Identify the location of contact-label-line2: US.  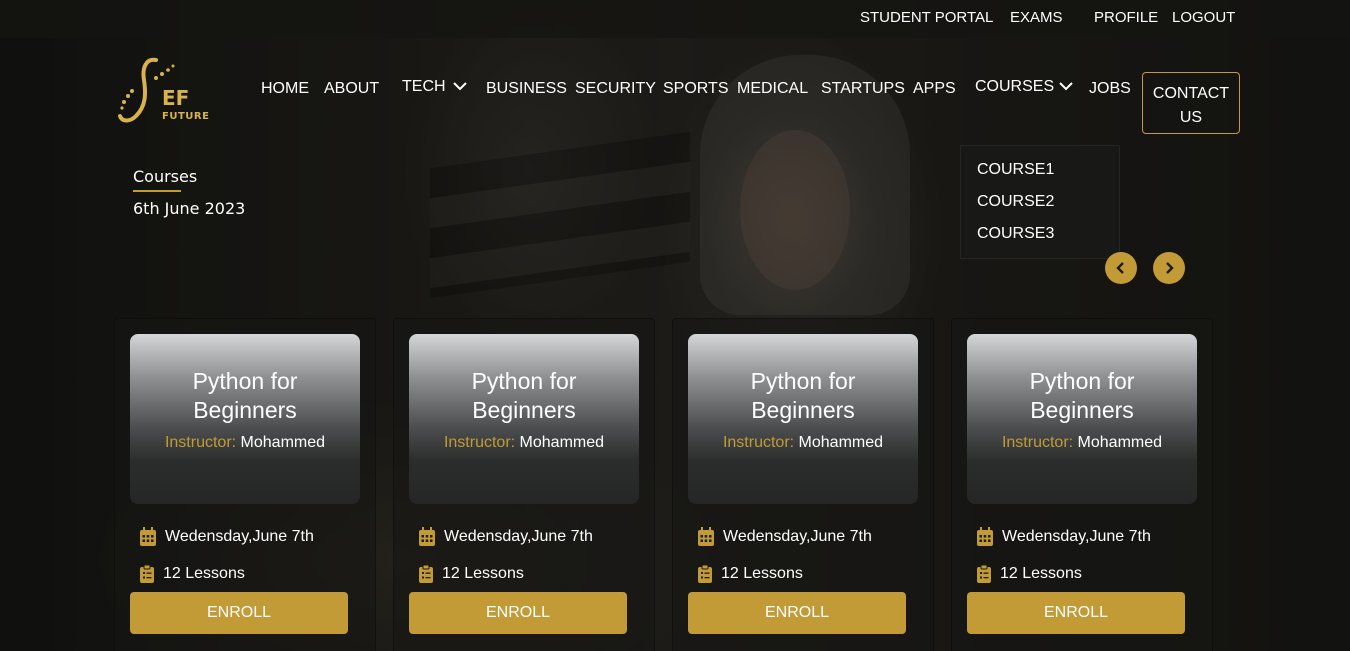
(1191, 117).